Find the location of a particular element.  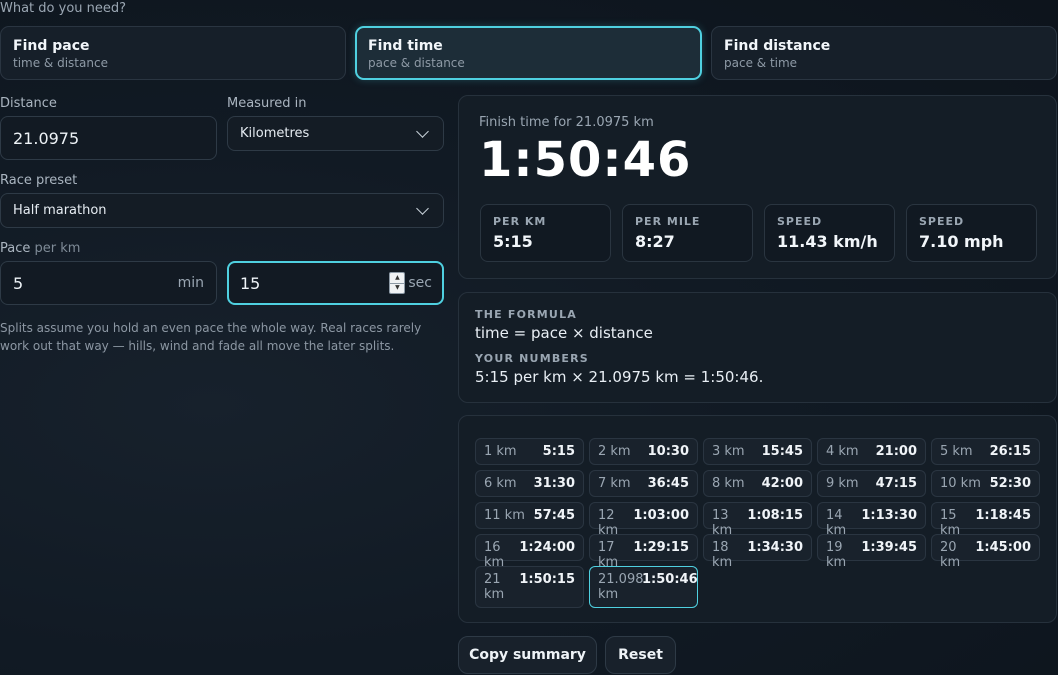

distance-value: 21.0975 is located at coordinates (46, 138).